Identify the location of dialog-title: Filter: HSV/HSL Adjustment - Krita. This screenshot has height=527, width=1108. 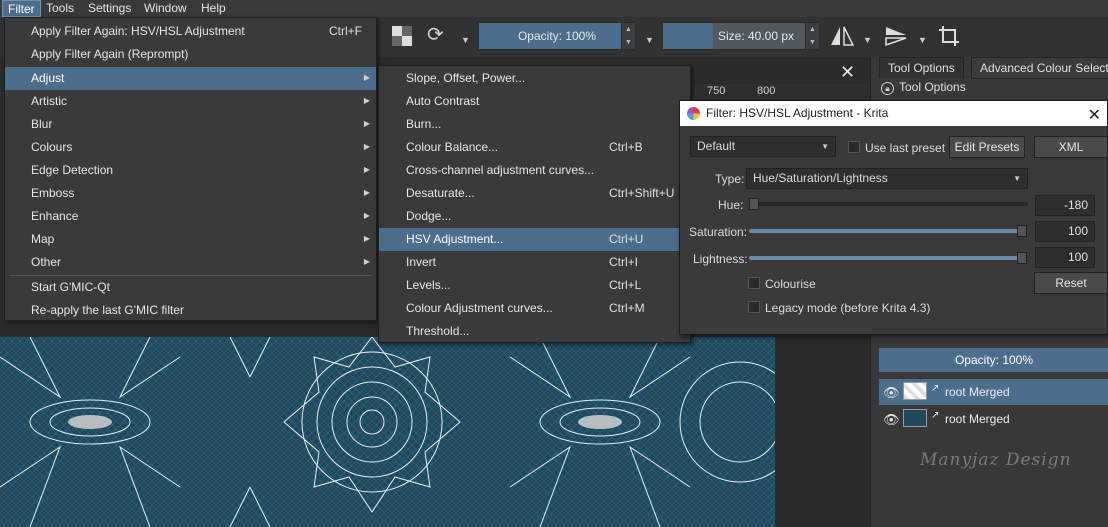
(797, 113).